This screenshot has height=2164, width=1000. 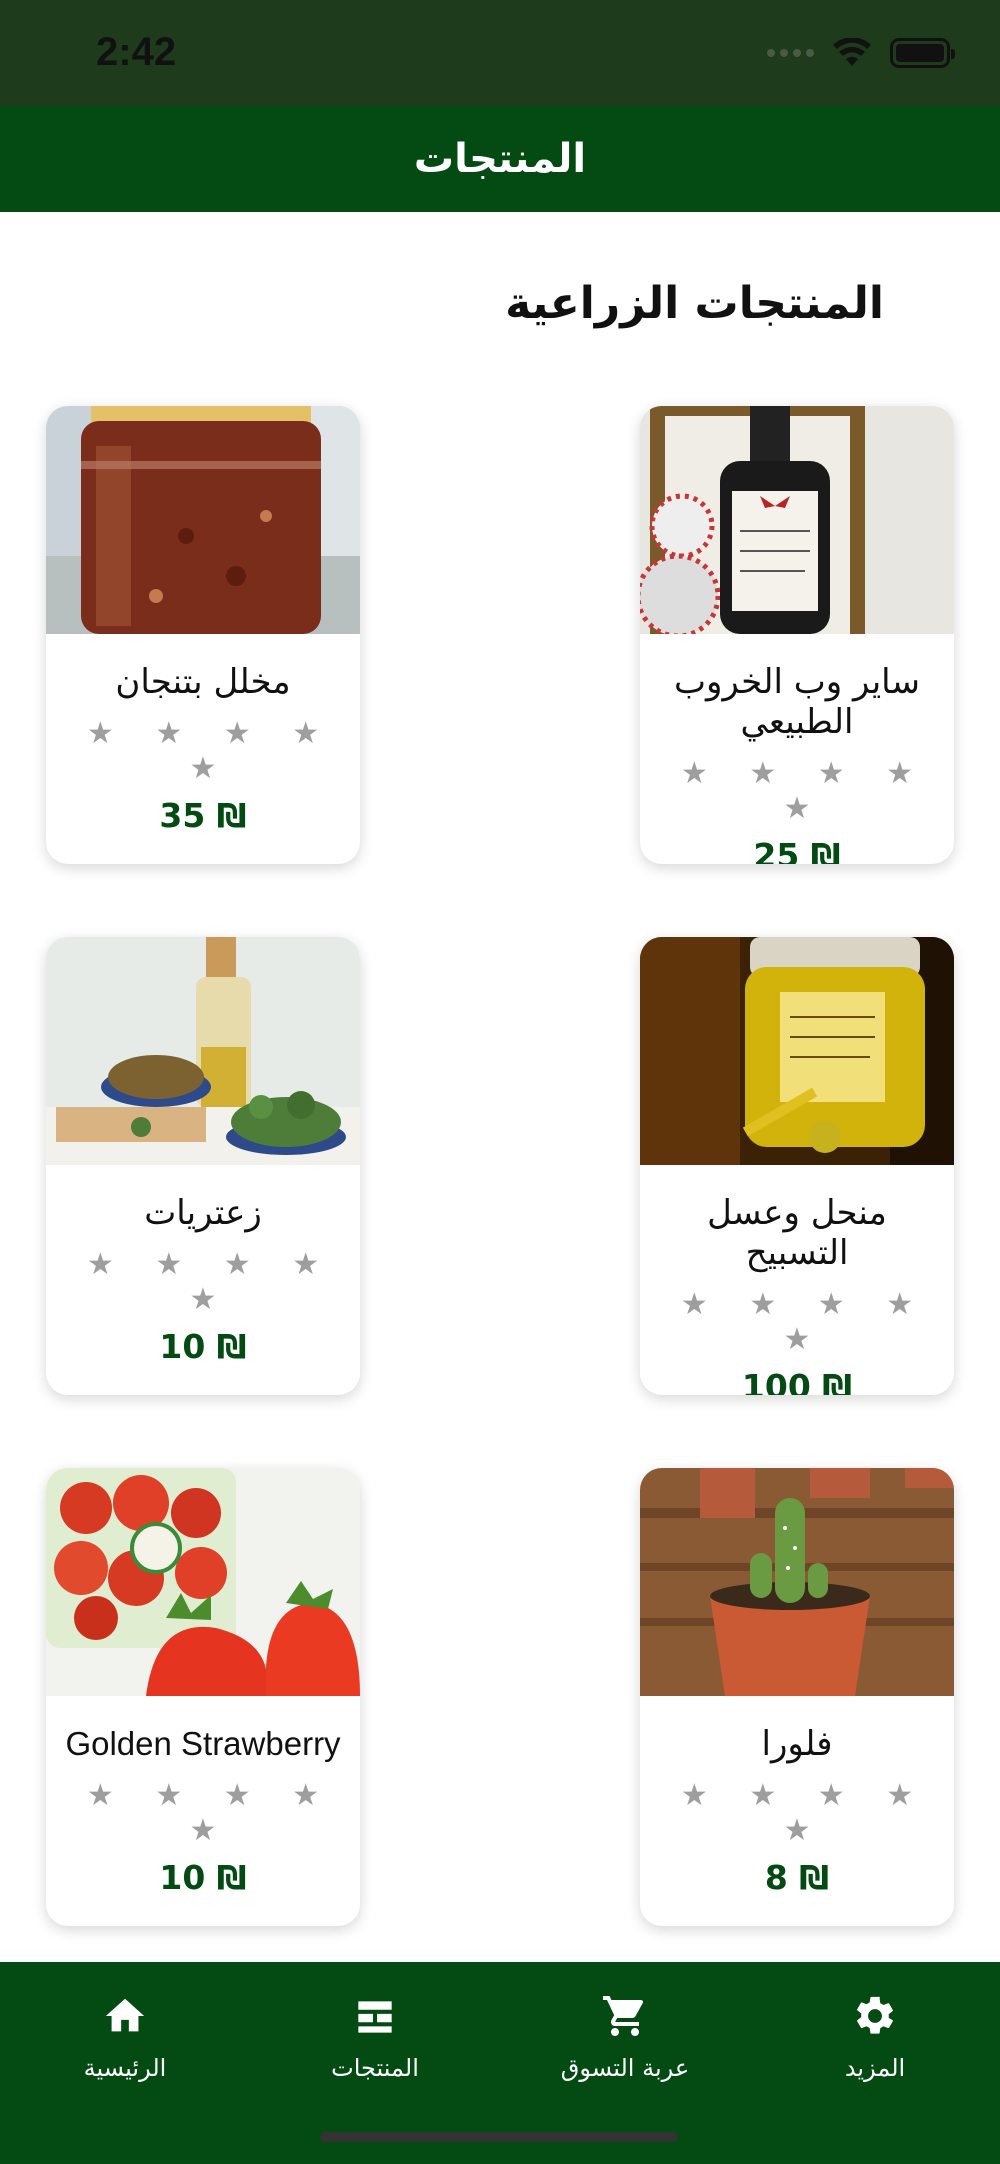 I want to click on product-card: Golden Strawberry ★ ★ ★ ★ ★ 10 ₪, so click(x=203, y=1697).